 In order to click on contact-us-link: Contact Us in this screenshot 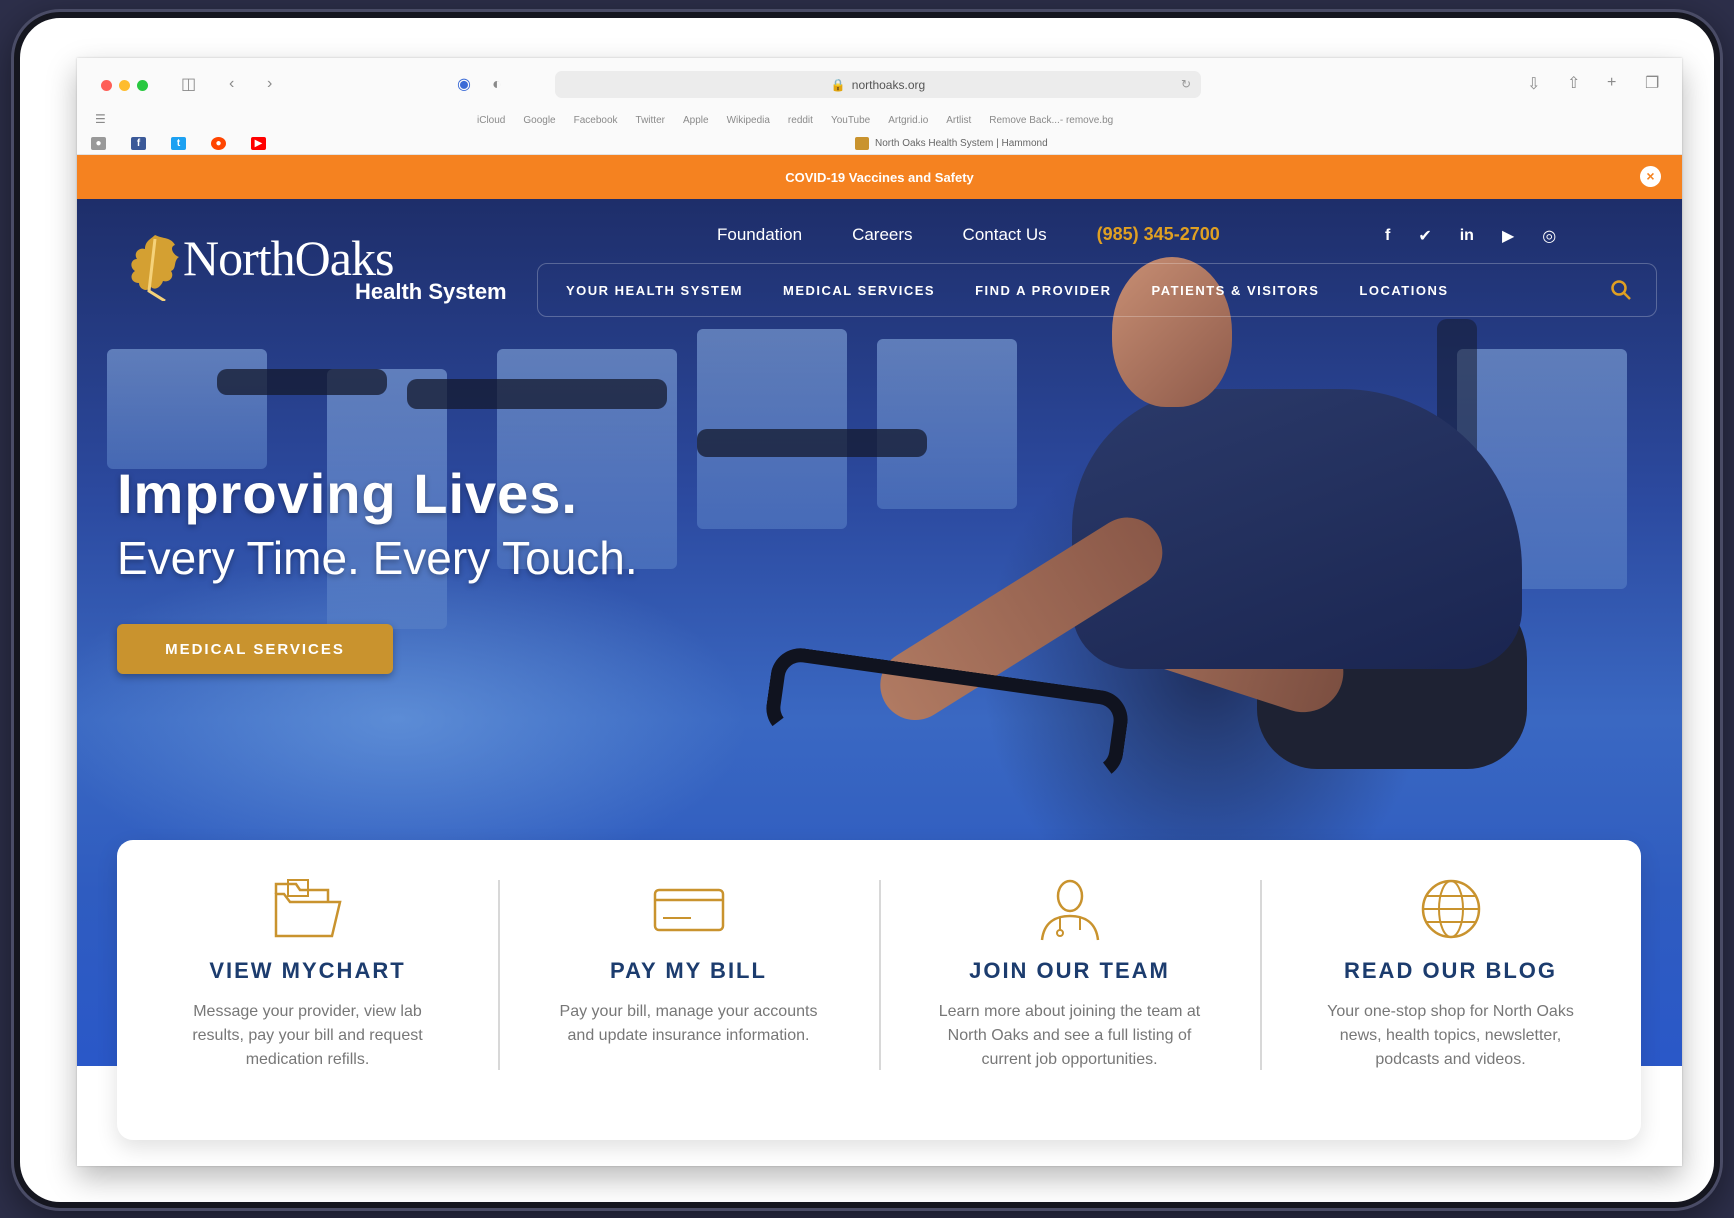, I will do `click(1005, 235)`.